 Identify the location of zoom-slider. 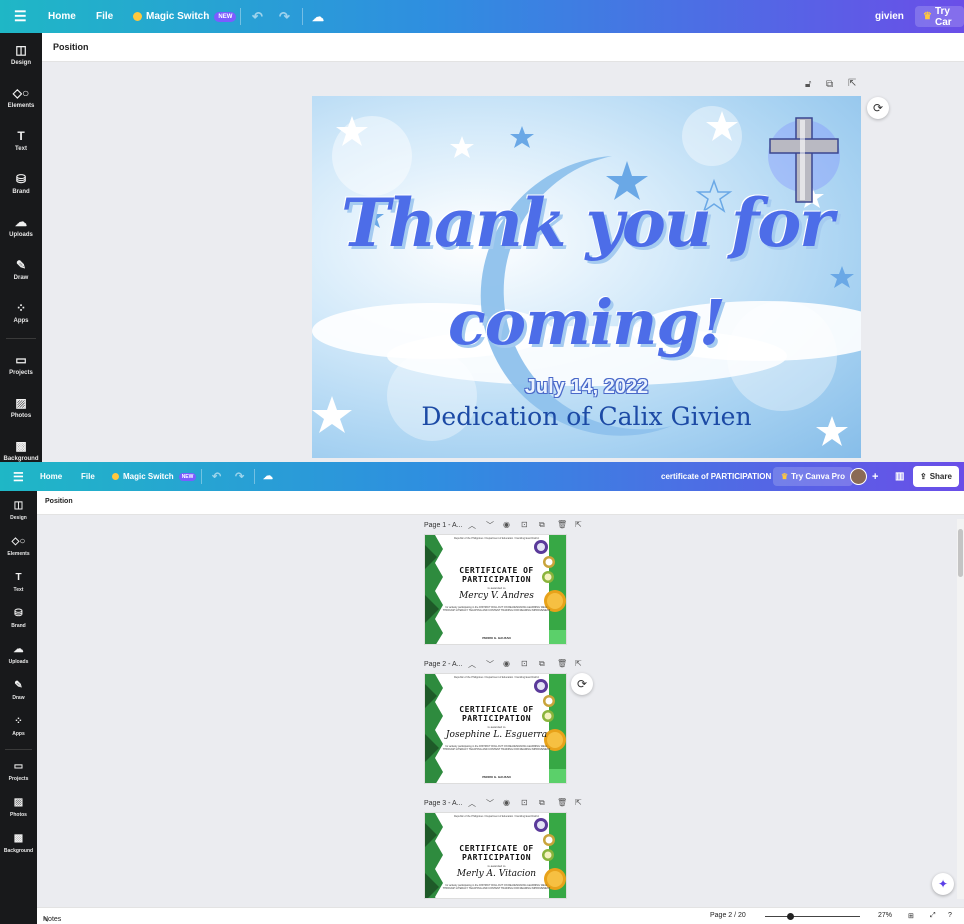
(812, 916).